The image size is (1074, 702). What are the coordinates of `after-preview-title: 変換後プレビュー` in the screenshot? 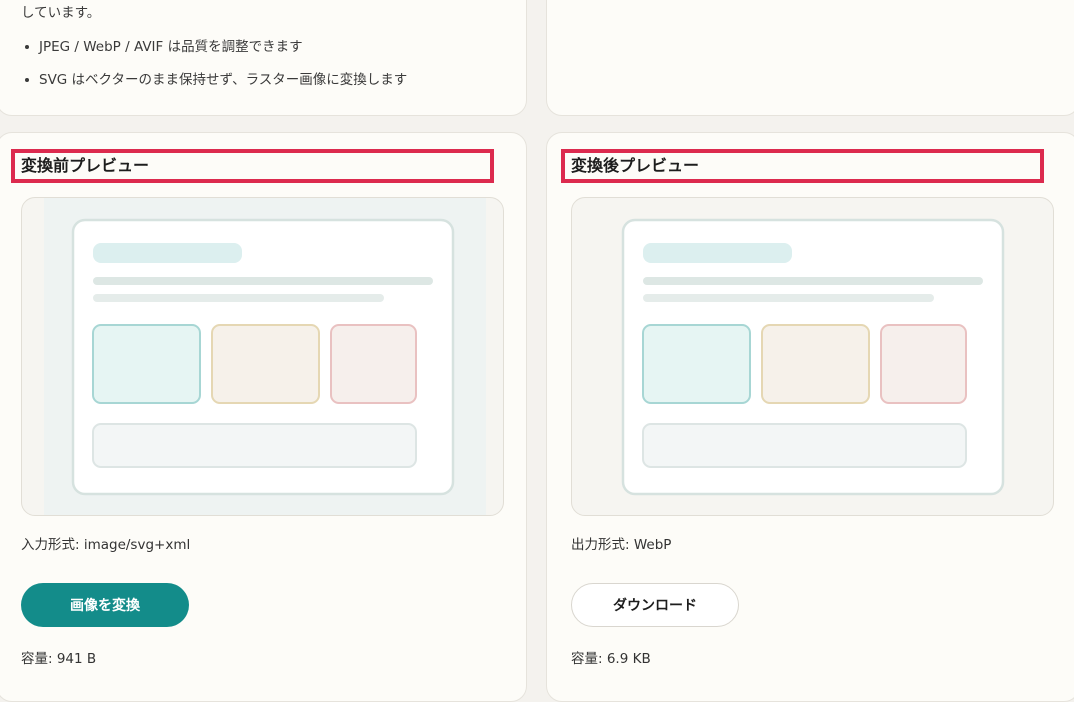 It's located at (802, 166).